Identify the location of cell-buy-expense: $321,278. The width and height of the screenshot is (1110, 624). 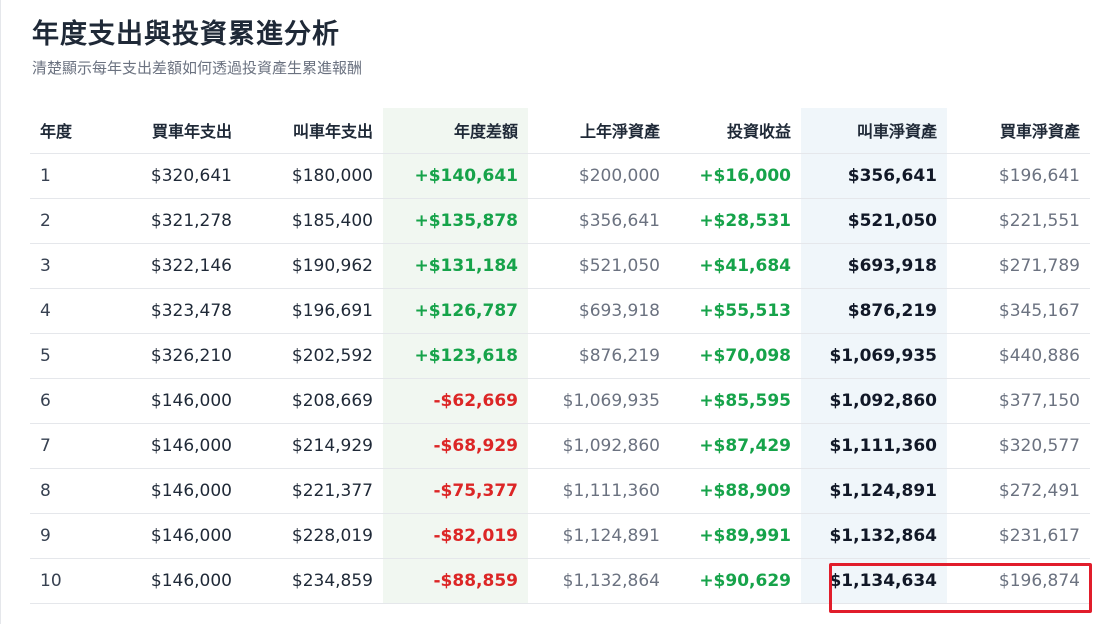
(171, 221).